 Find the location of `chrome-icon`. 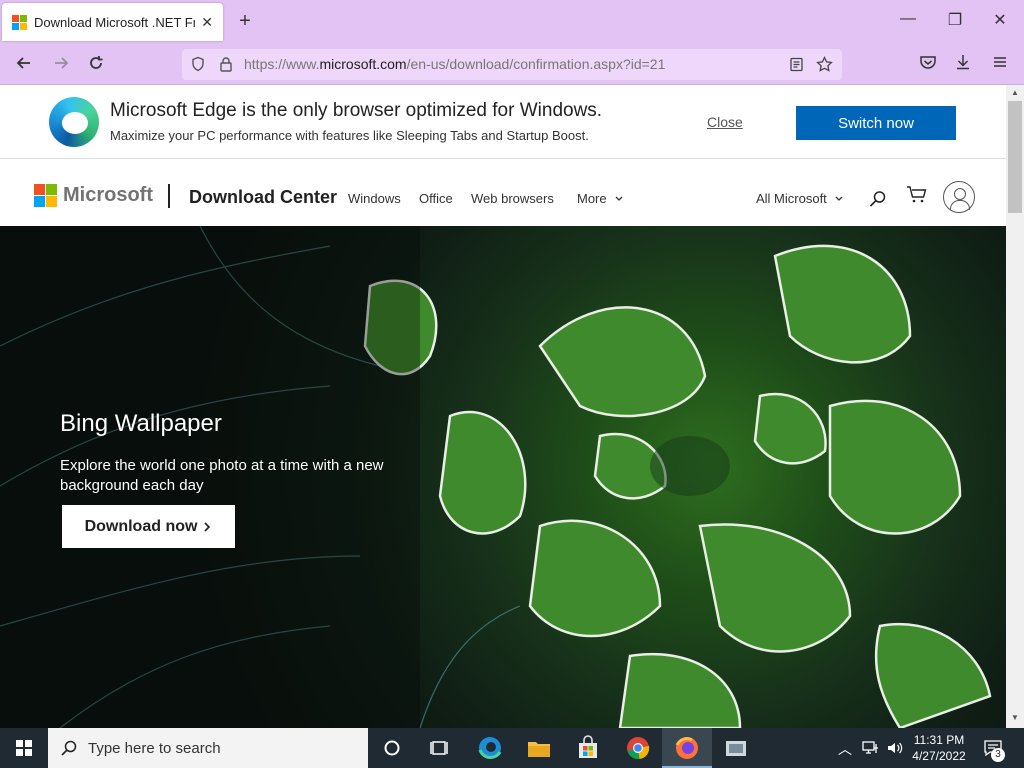

chrome-icon is located at coordinates (638, 748).